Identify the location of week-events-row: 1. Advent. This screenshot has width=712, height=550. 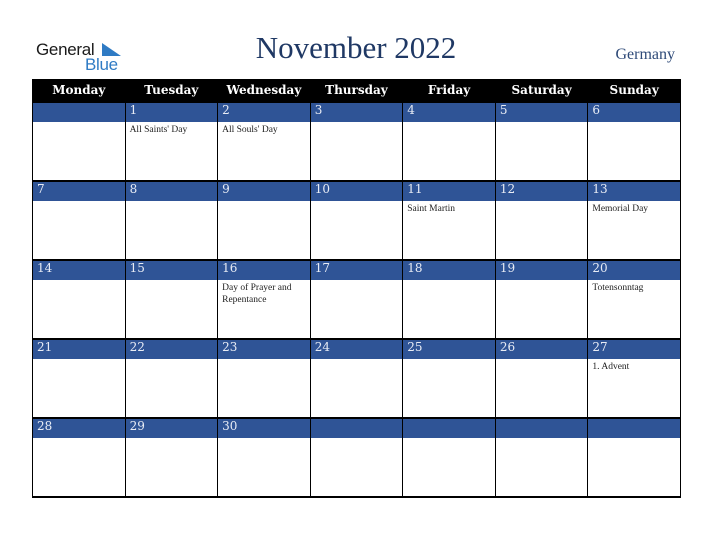
(356, 388).